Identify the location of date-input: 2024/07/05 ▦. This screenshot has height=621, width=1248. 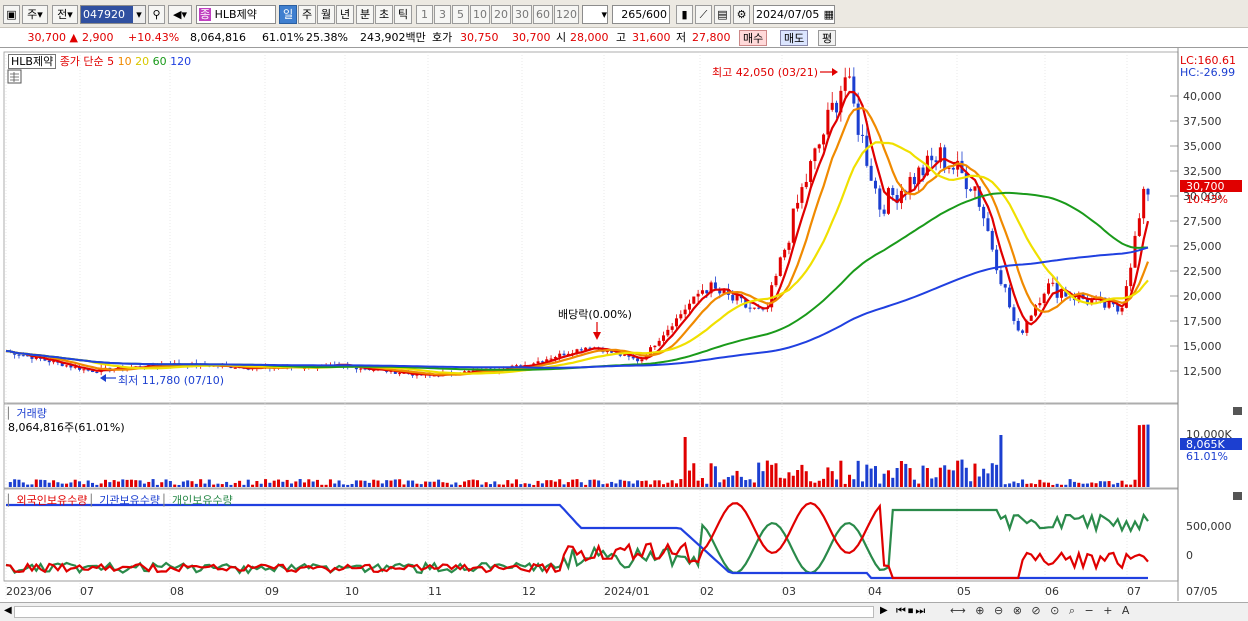
(794, 14).